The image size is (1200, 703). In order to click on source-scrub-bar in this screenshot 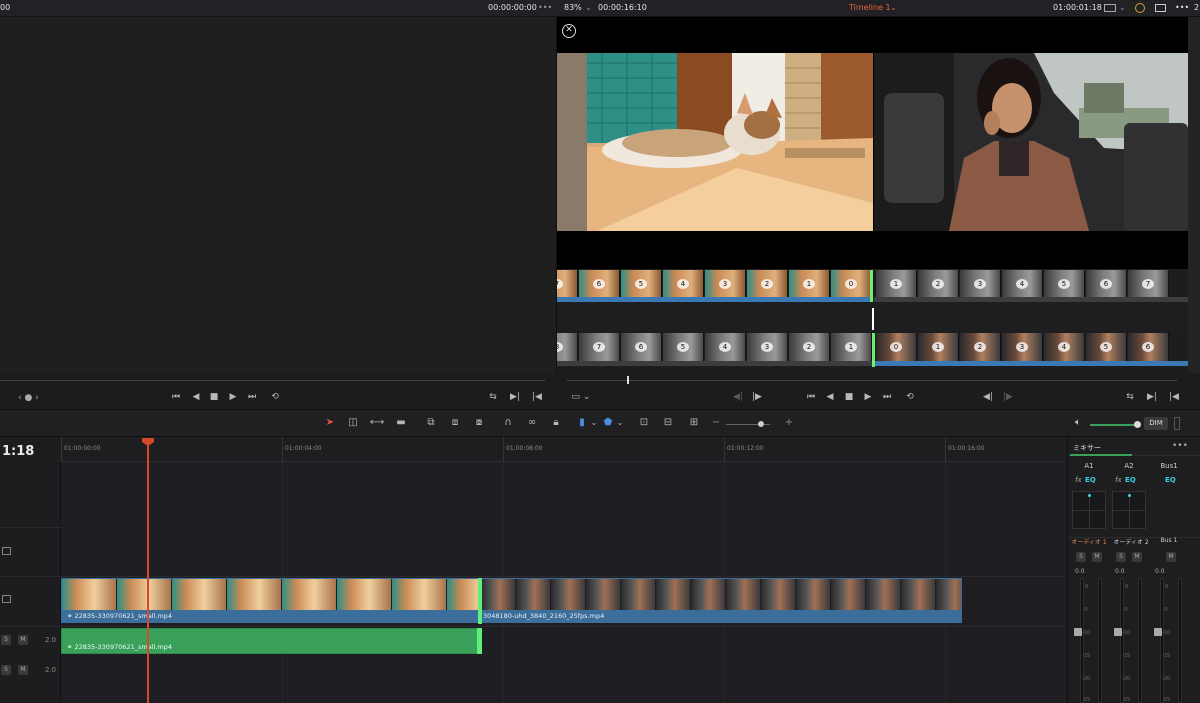, I will do `click(272, 380)`.